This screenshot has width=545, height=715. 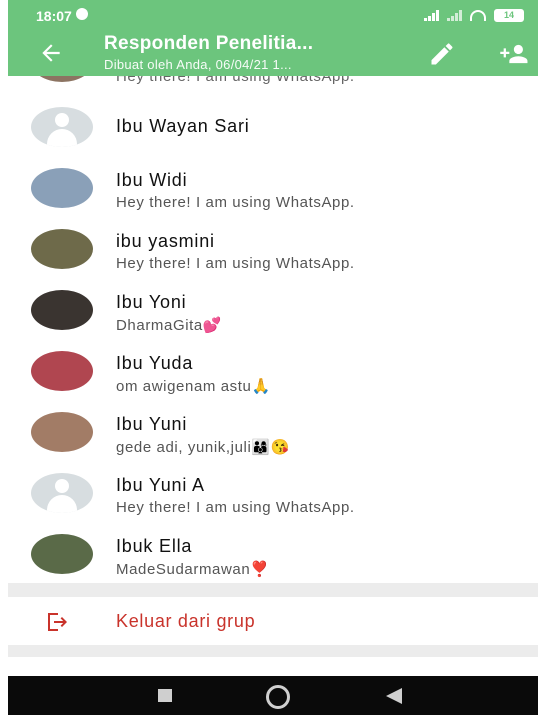 I want to click on list-item: Ibu Yuda om awigenam astu🙏, so click(x=273, y=370).